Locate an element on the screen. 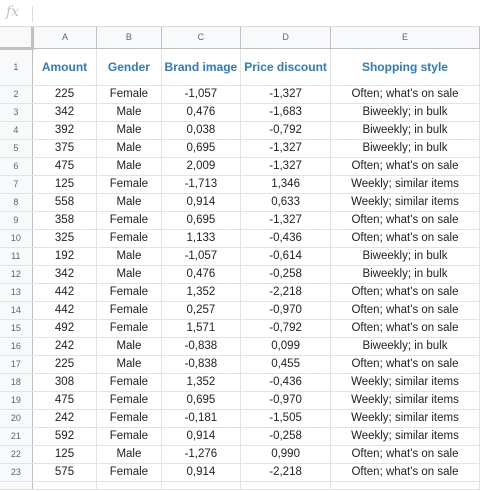 This screenshot has width=480, height=491. amount-cell: 575 is located at coordinates (65, 472).